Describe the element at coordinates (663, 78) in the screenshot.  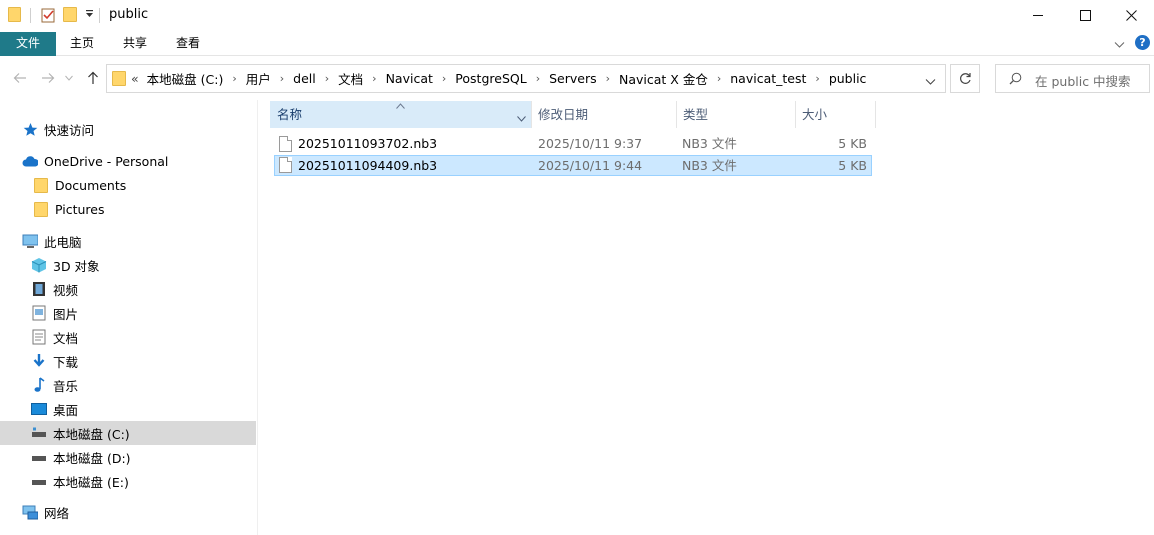
I see `breadcrumb-item: Navicat X 金仓` at that location.